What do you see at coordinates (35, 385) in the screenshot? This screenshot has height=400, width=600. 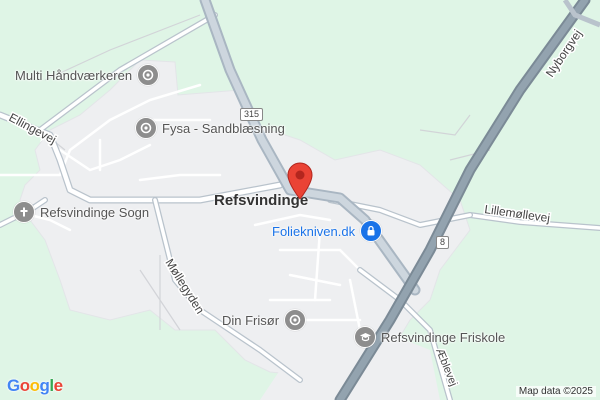 I see `google-logo: Google` at bounding box center [35, 385].